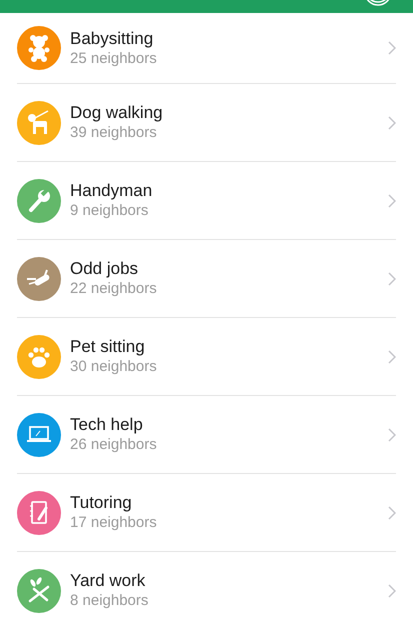 The width and height of the screenshot is (413, 620). Describe the element at coordinates (206, 357) in the screenshot. I see `category-row: Pet sitting 30 neighbors` at that location.